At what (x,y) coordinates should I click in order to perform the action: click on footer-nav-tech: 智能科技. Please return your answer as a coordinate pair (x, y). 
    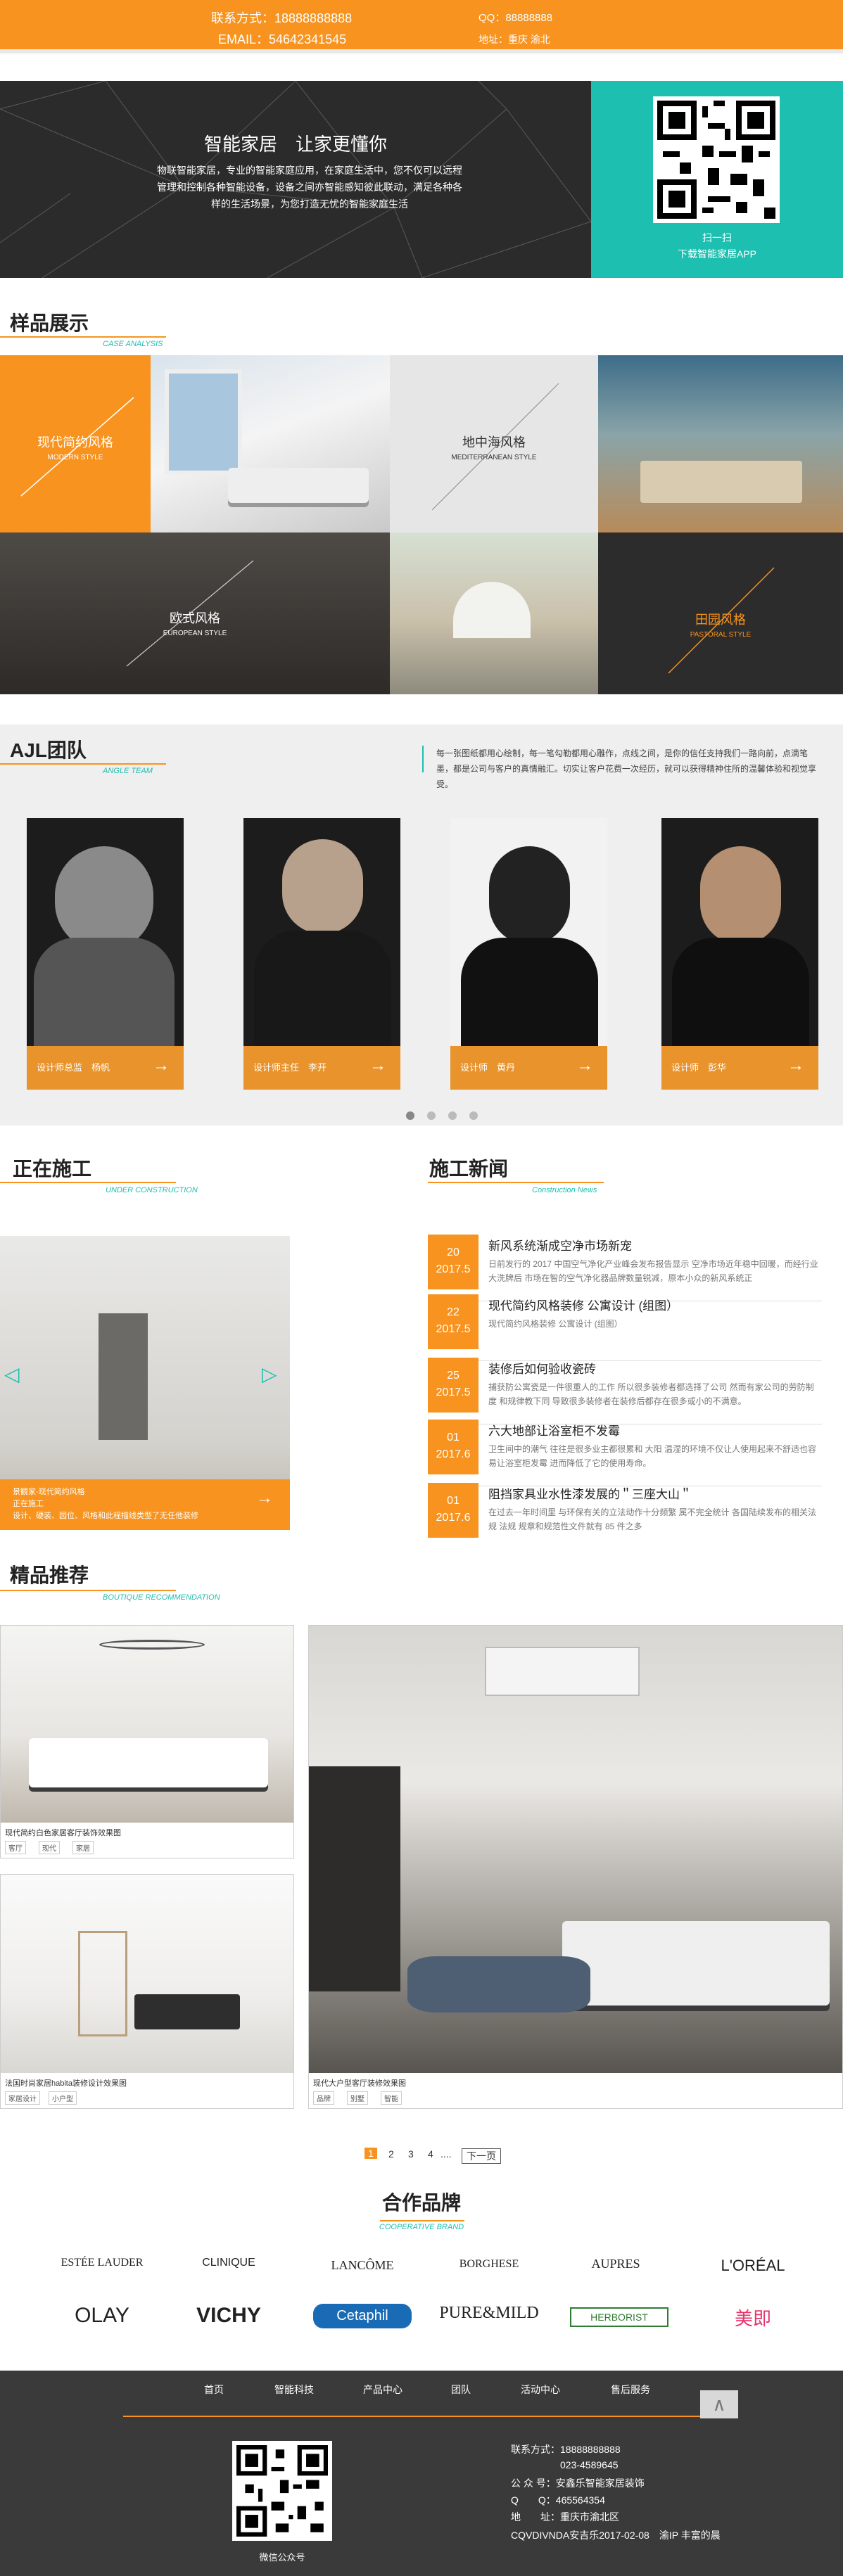
    Looking at the image, I should click on (294, 2390).